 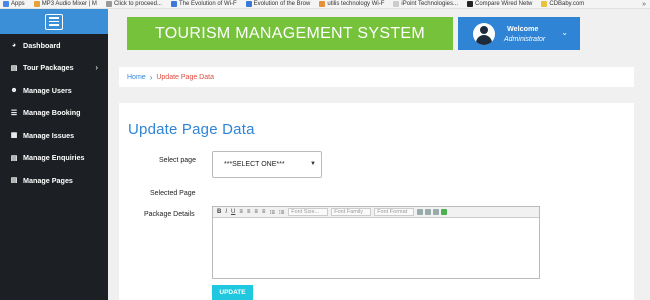 What do you see at coordinates (249, 212) in the screenshot?
I see `align-center-icon: ≡` at bounding box center [249, 212].